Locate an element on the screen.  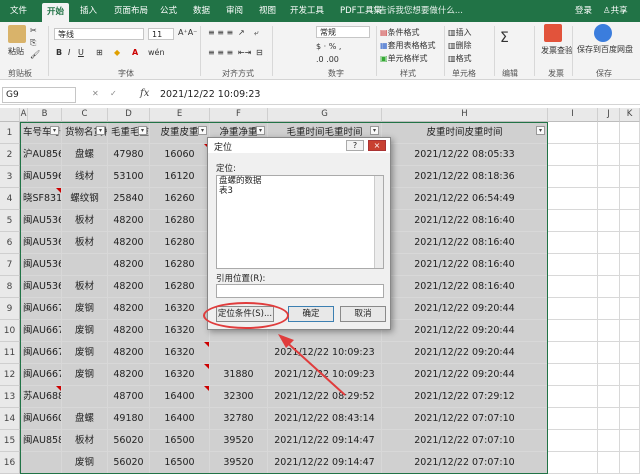
cell-value: 2021/12/22 07:07:10 is located at coordinates (464, 462).